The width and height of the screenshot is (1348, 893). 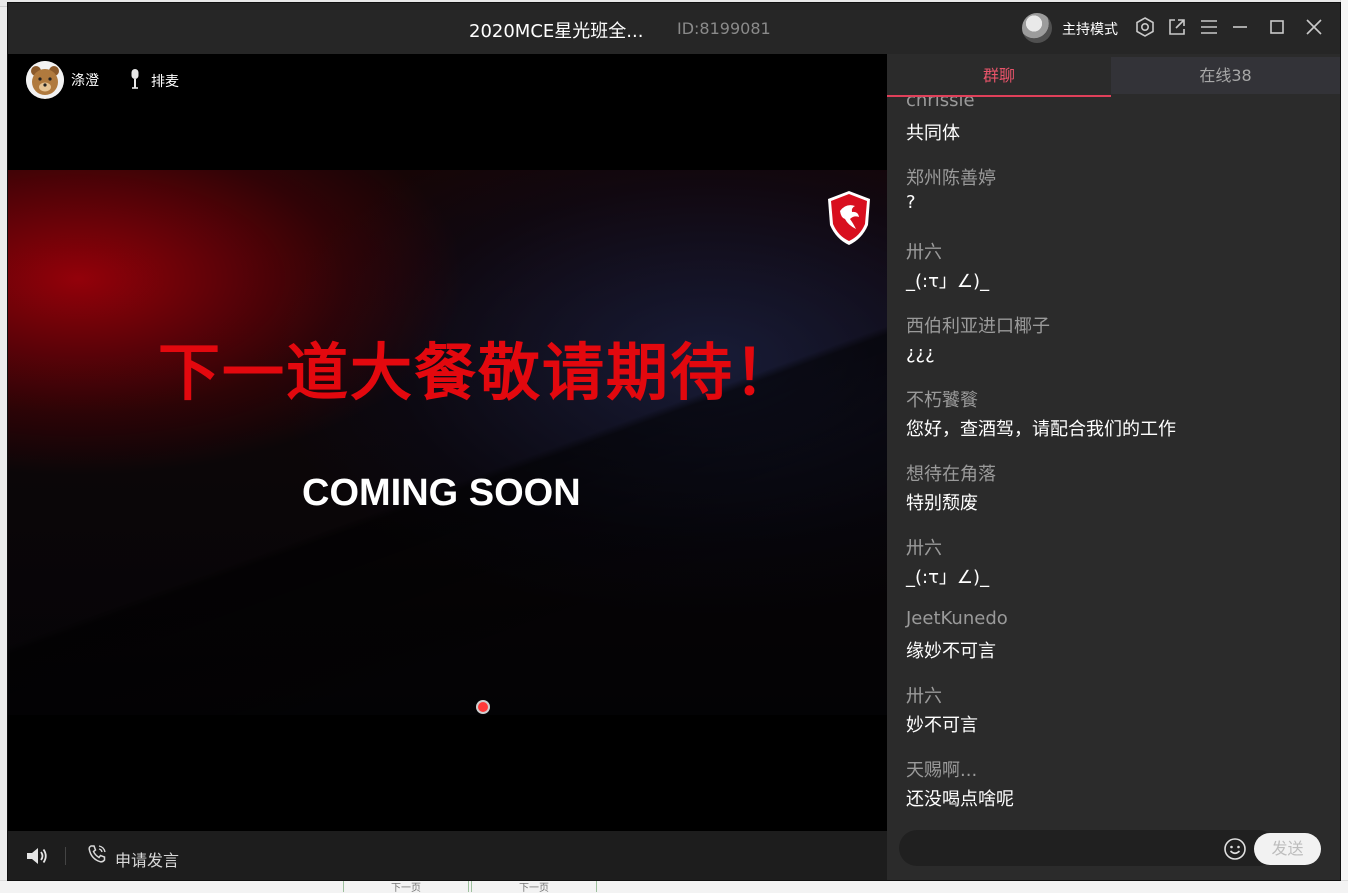 What do you see at coordinates (978, 326) in the screenshot?
I see `message-sender: 西伯利亚进口椰子` at bounding box center [978, 326].